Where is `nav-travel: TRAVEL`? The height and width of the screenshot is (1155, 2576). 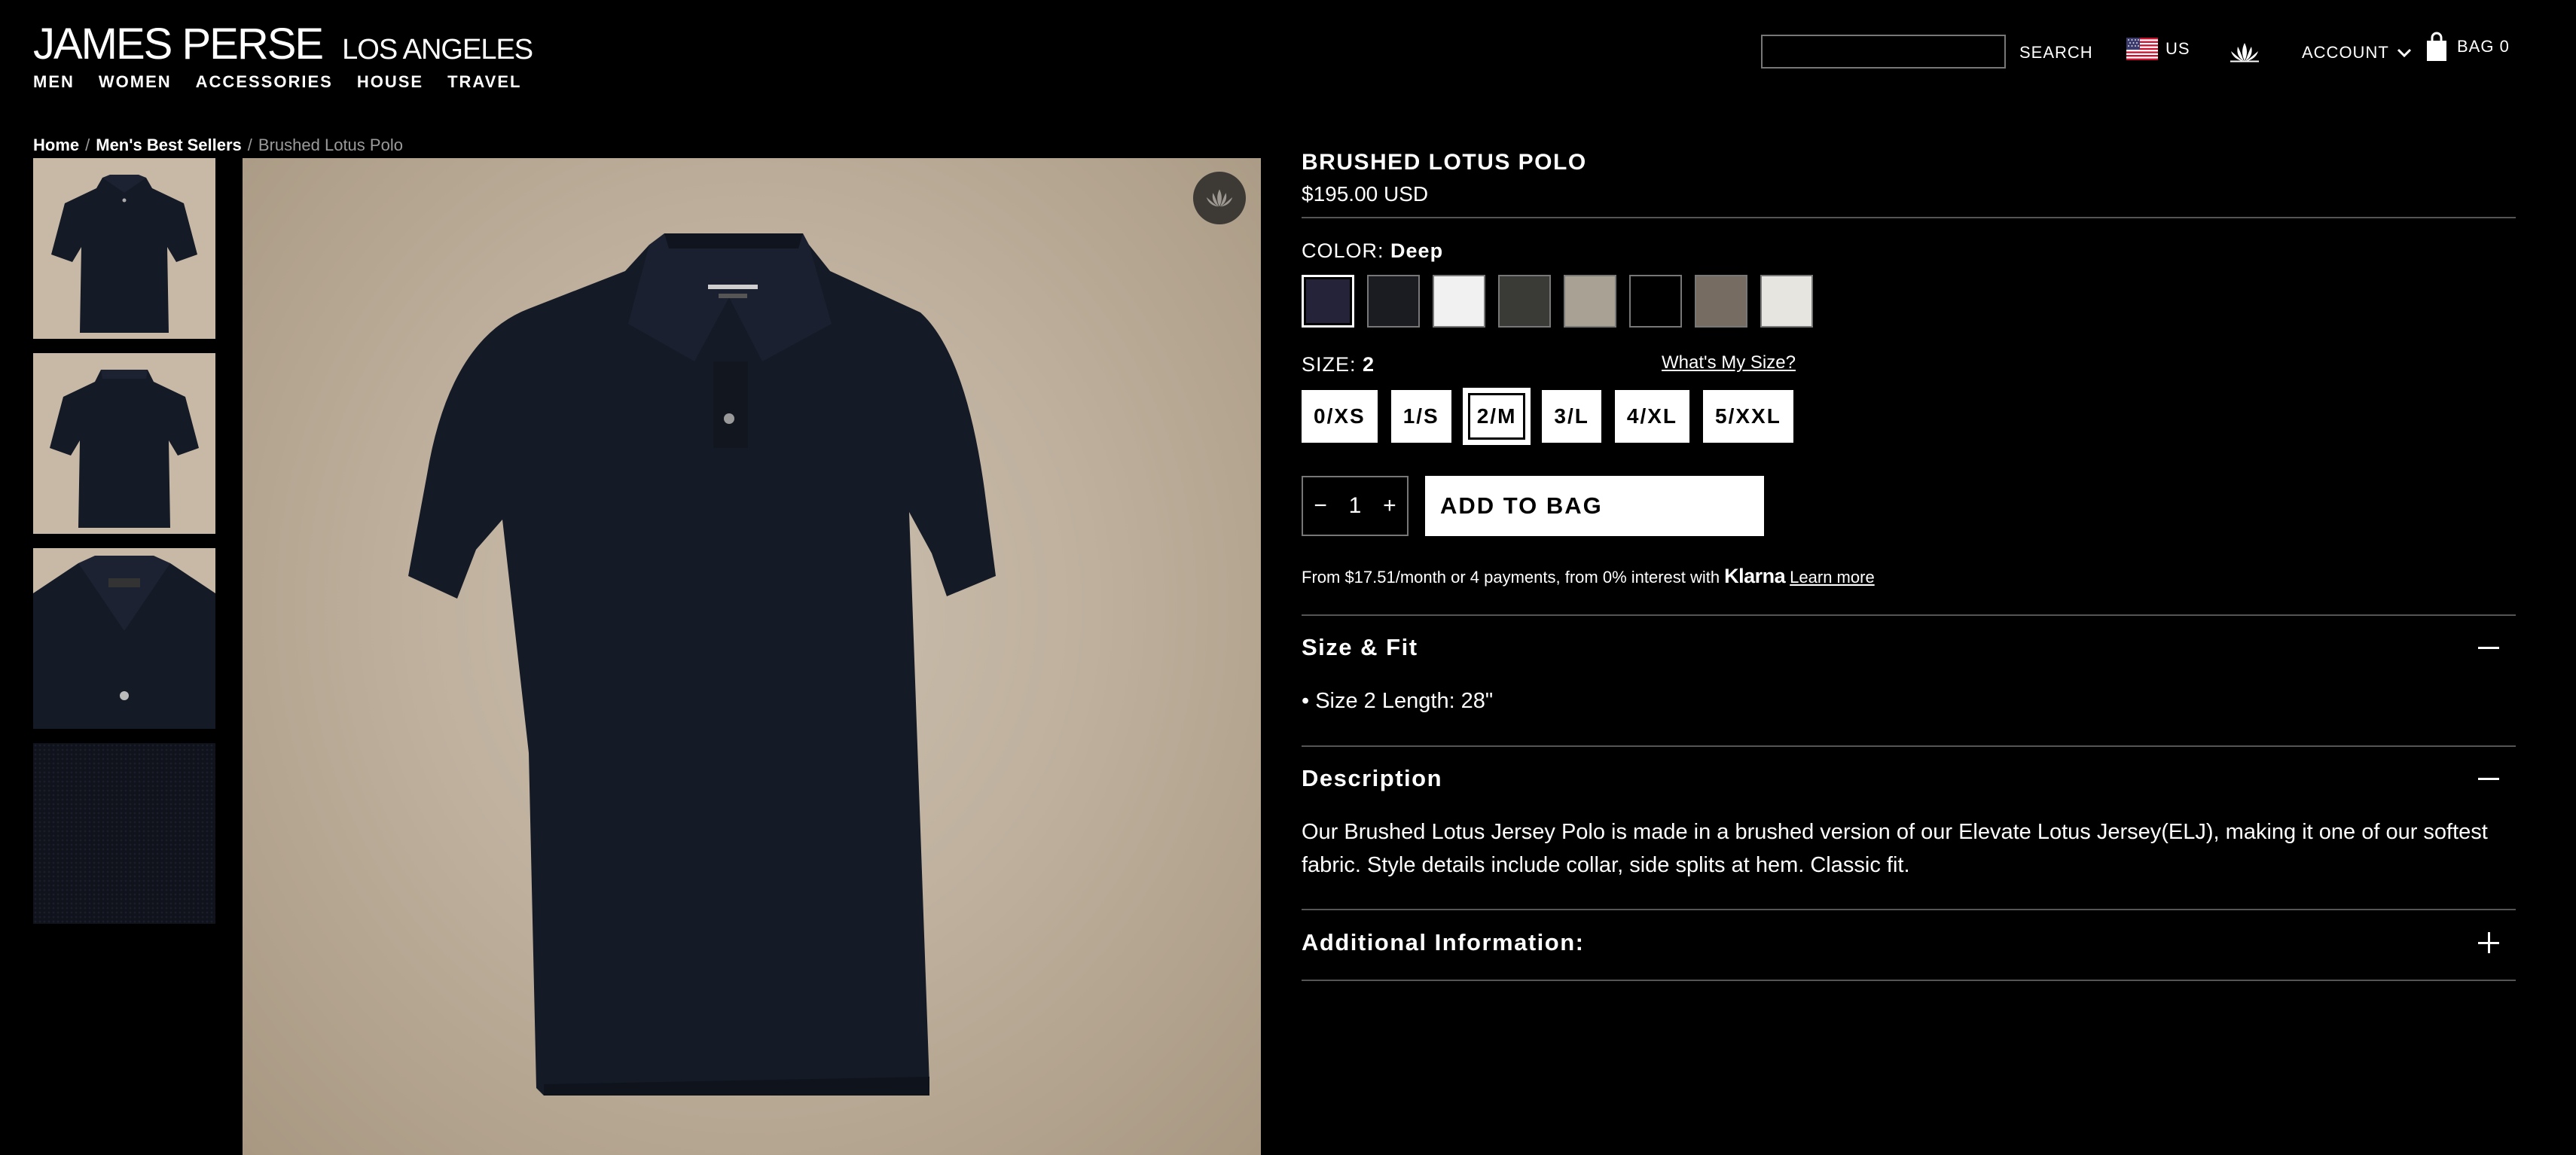
nav-travel: TRAVEL is located at coordinates (484, 82).